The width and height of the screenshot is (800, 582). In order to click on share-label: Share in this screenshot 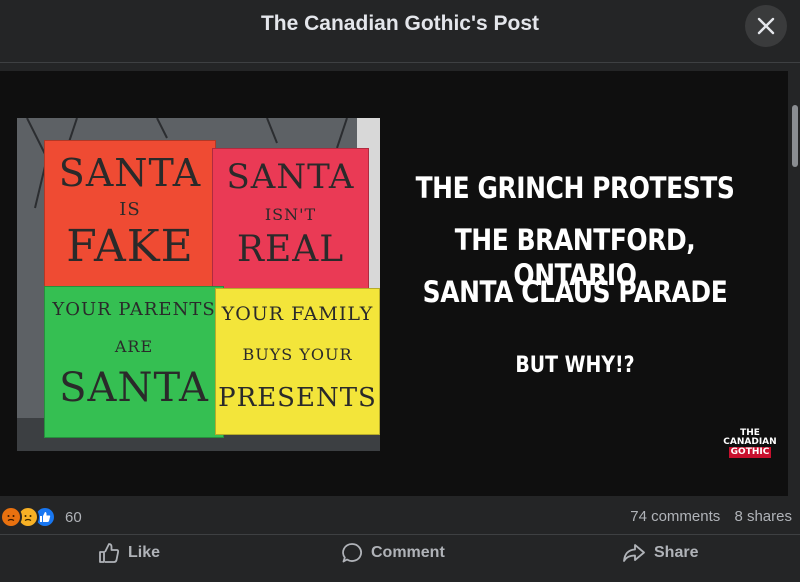, I will do `click(676, 552)`.